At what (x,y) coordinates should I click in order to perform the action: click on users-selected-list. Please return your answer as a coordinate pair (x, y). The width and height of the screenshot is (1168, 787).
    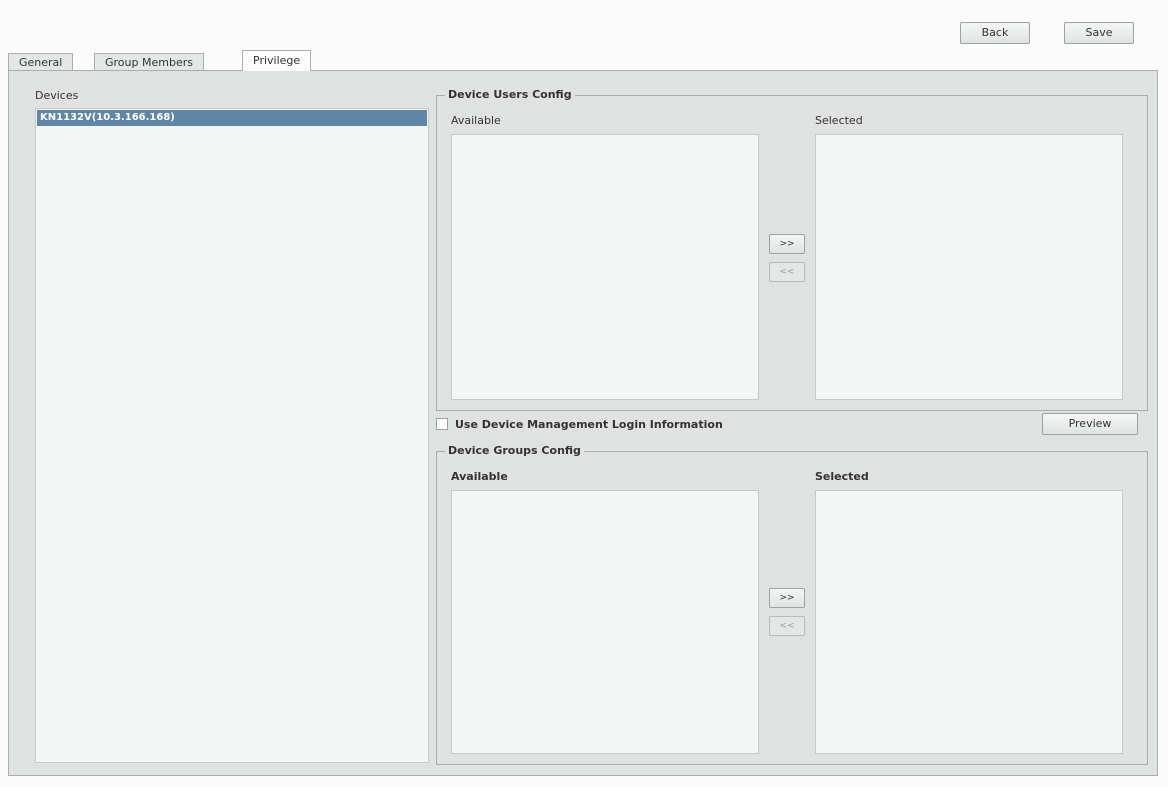
    Looking at the image, I should click on (969, 267).